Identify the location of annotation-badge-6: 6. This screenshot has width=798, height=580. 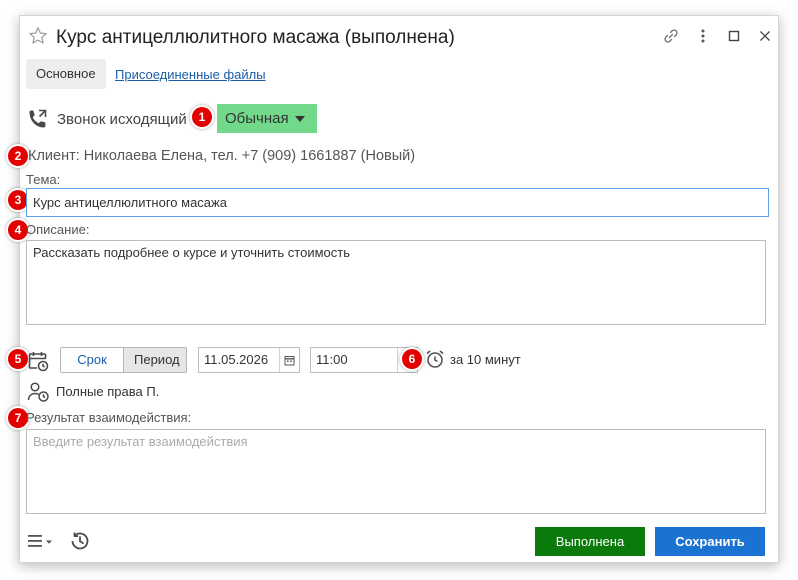
(412, 359).